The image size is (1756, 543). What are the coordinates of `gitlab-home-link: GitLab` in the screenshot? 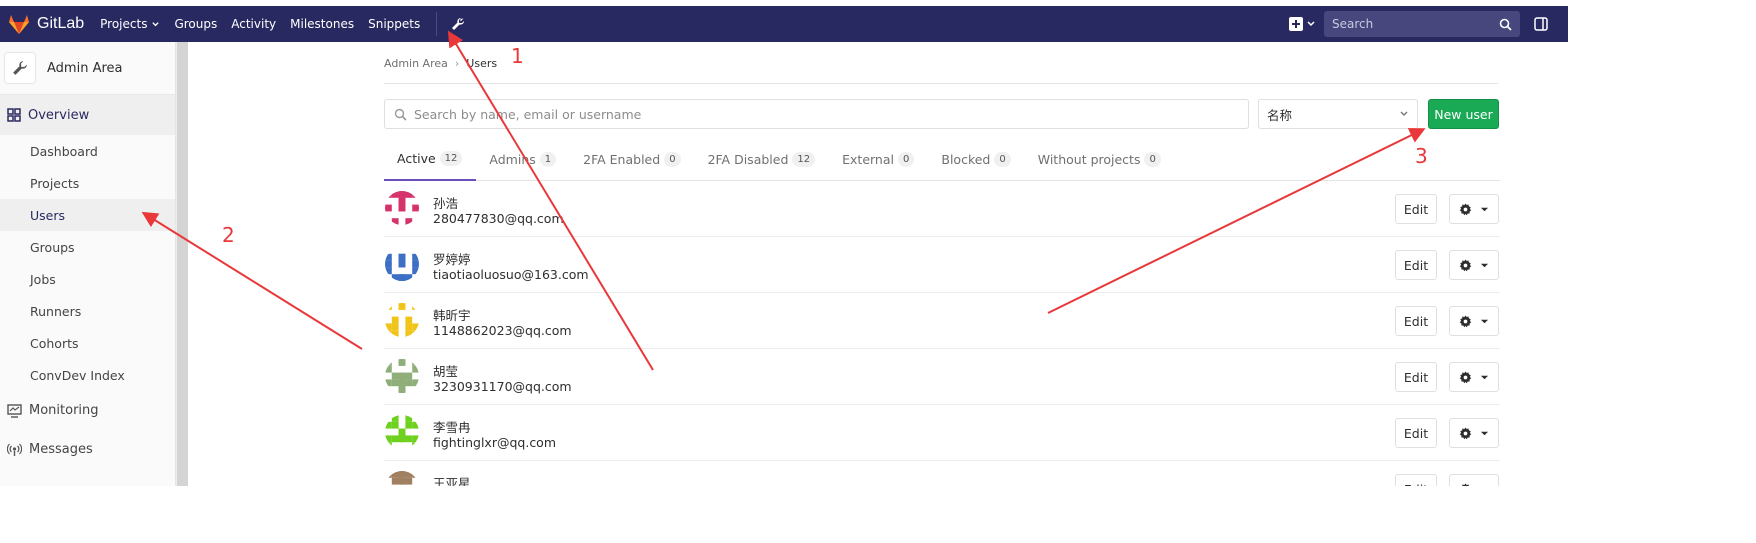 It's located at (47, 24).